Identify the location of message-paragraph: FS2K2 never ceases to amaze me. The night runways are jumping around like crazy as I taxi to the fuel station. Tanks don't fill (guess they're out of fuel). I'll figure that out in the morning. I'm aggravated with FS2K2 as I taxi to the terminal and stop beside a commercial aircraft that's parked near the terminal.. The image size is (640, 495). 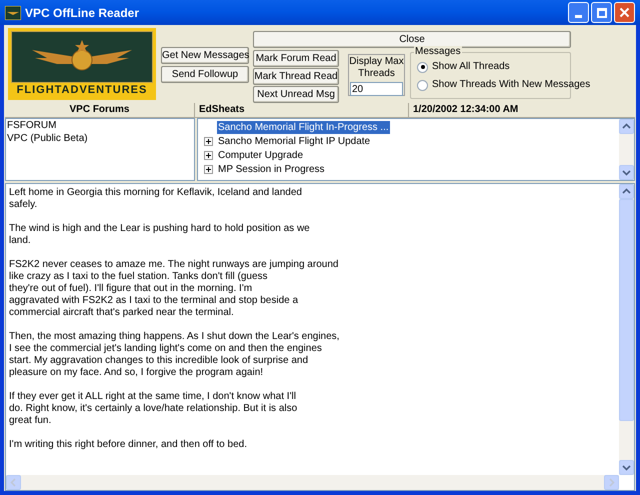
(173, 289).